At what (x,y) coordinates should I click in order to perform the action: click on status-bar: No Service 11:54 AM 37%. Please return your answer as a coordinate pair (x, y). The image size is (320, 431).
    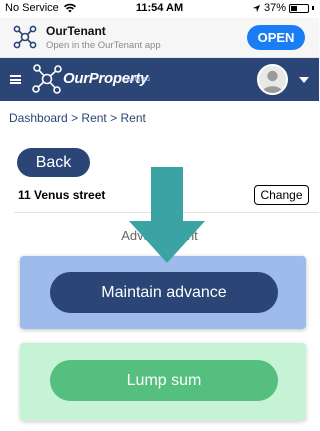
    Looking at the image, I should click on (159, 9).